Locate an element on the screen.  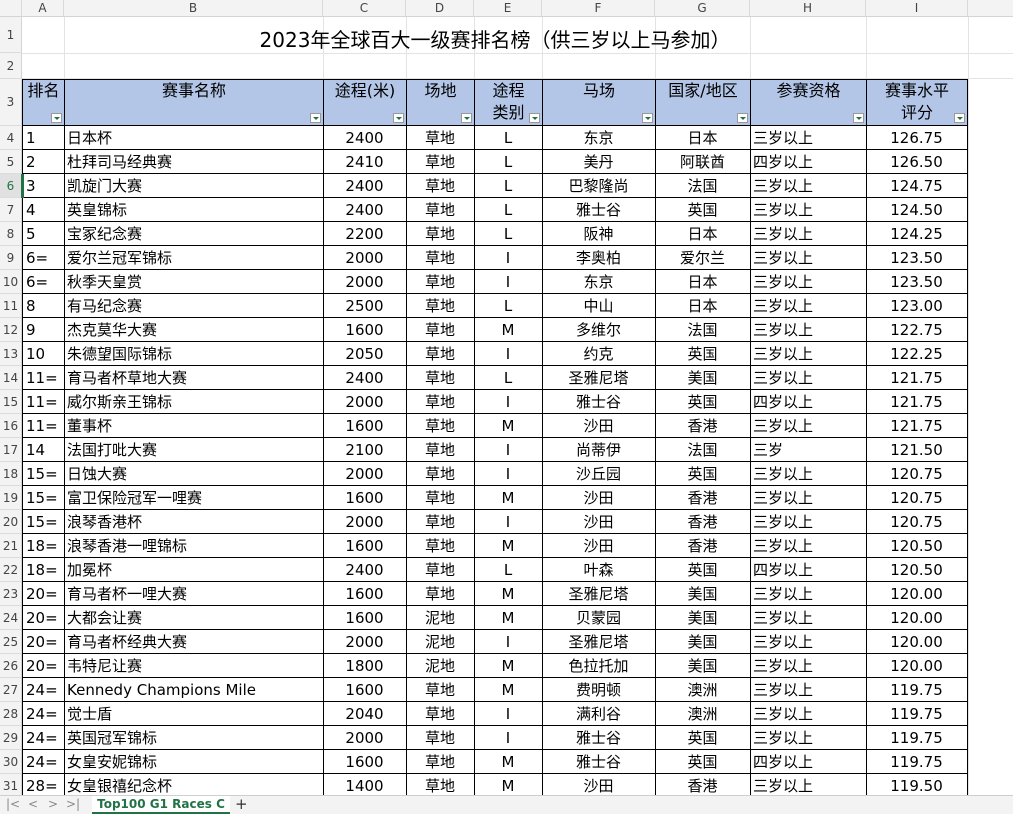
column-header-b: B is located at coordinates (193, 8).